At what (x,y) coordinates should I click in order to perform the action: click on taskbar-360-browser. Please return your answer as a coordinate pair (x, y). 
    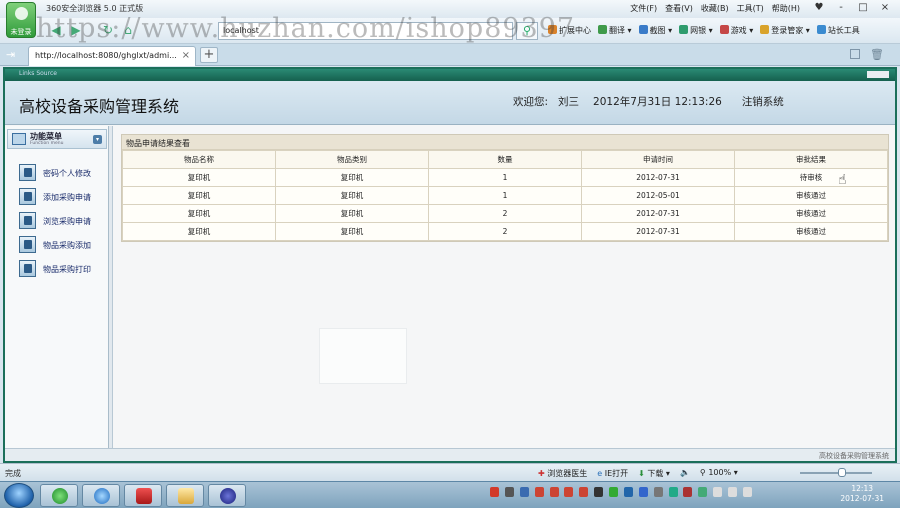
    Looking at the image, I should click on (59, 495).